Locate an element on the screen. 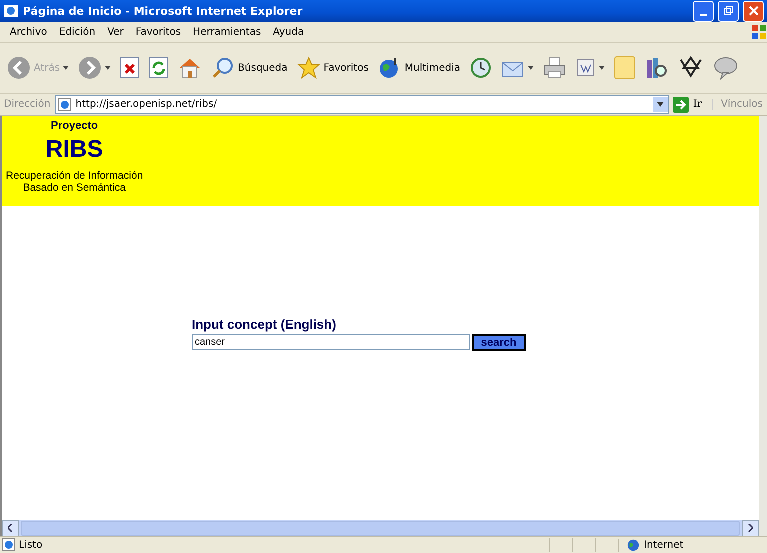 The width and height of the screenshot is (767, 553). printer-icon is located at coordinates (554, 68).